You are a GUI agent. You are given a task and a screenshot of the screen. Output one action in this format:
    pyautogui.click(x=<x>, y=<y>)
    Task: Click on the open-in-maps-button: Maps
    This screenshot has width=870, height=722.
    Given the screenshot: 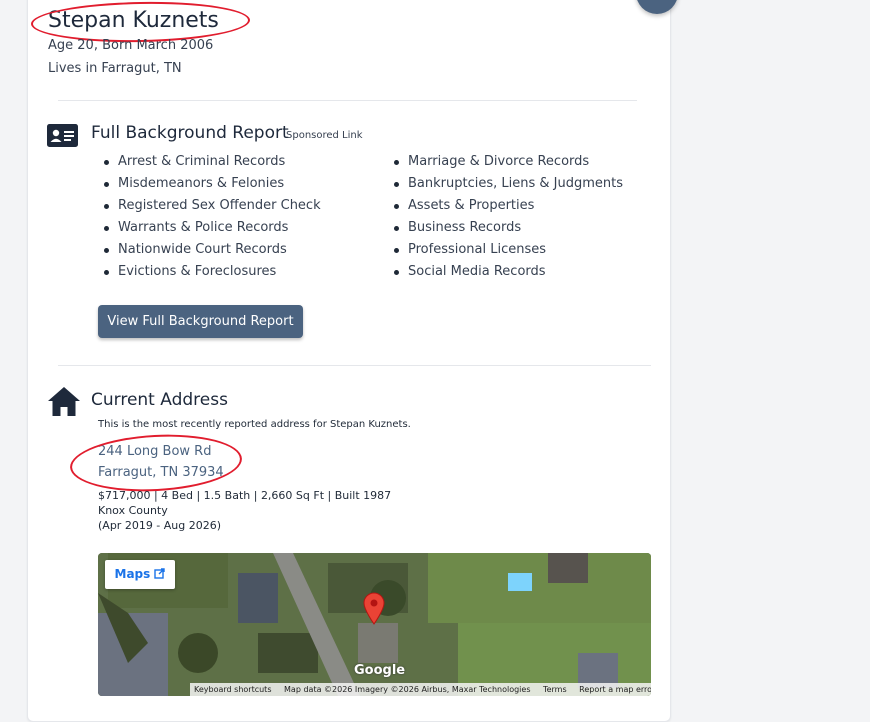 What is the action you would take?
    pyautogui.click(x=140, y=574)
    